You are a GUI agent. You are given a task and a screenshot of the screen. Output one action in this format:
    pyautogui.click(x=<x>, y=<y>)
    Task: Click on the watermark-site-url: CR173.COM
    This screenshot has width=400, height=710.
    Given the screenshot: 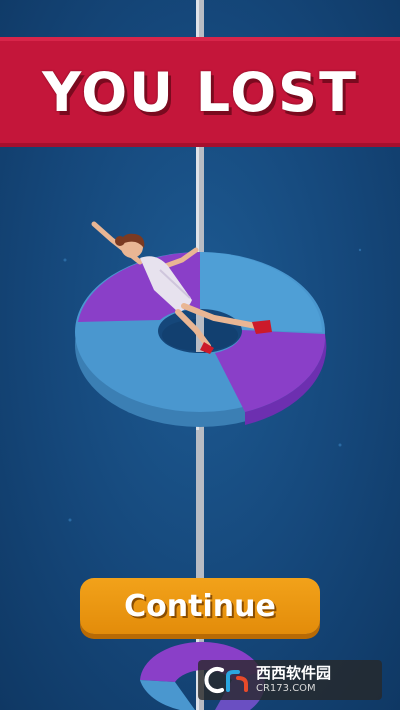 What is the action you would take?
    pyautogui.click(x=286, y=688)
    